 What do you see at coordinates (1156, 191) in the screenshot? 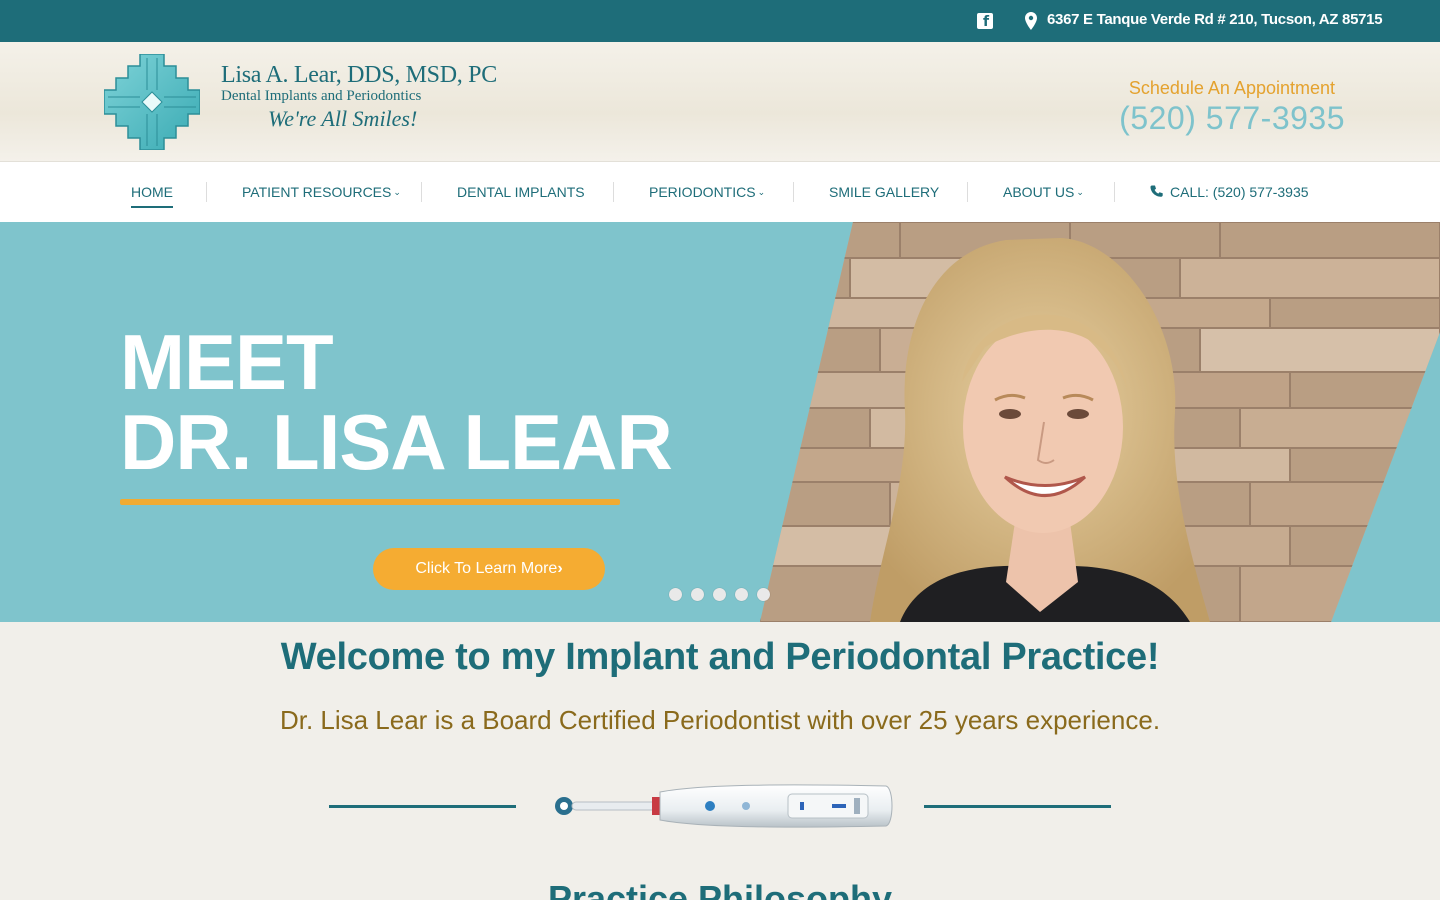
I see `phone-icon` at bounding box center [1156, 191].